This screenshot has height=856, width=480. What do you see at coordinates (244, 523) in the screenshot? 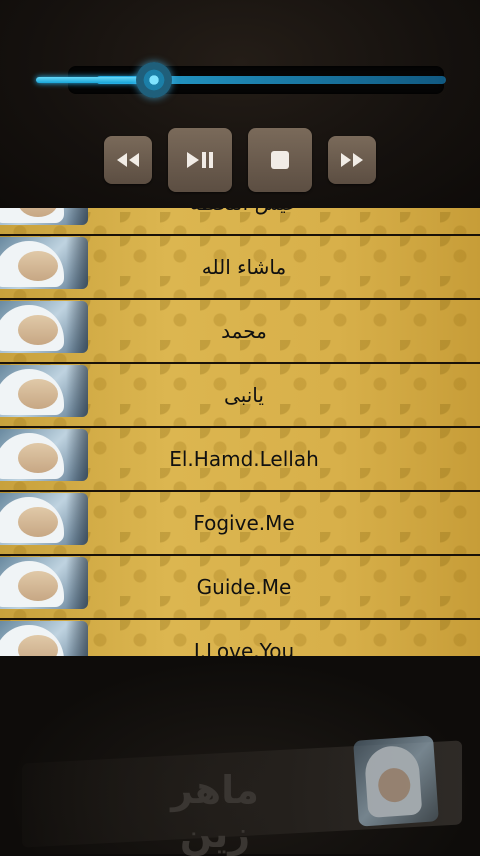
I see `track-title: Fogive.Me` at bounding box center [244, 523].